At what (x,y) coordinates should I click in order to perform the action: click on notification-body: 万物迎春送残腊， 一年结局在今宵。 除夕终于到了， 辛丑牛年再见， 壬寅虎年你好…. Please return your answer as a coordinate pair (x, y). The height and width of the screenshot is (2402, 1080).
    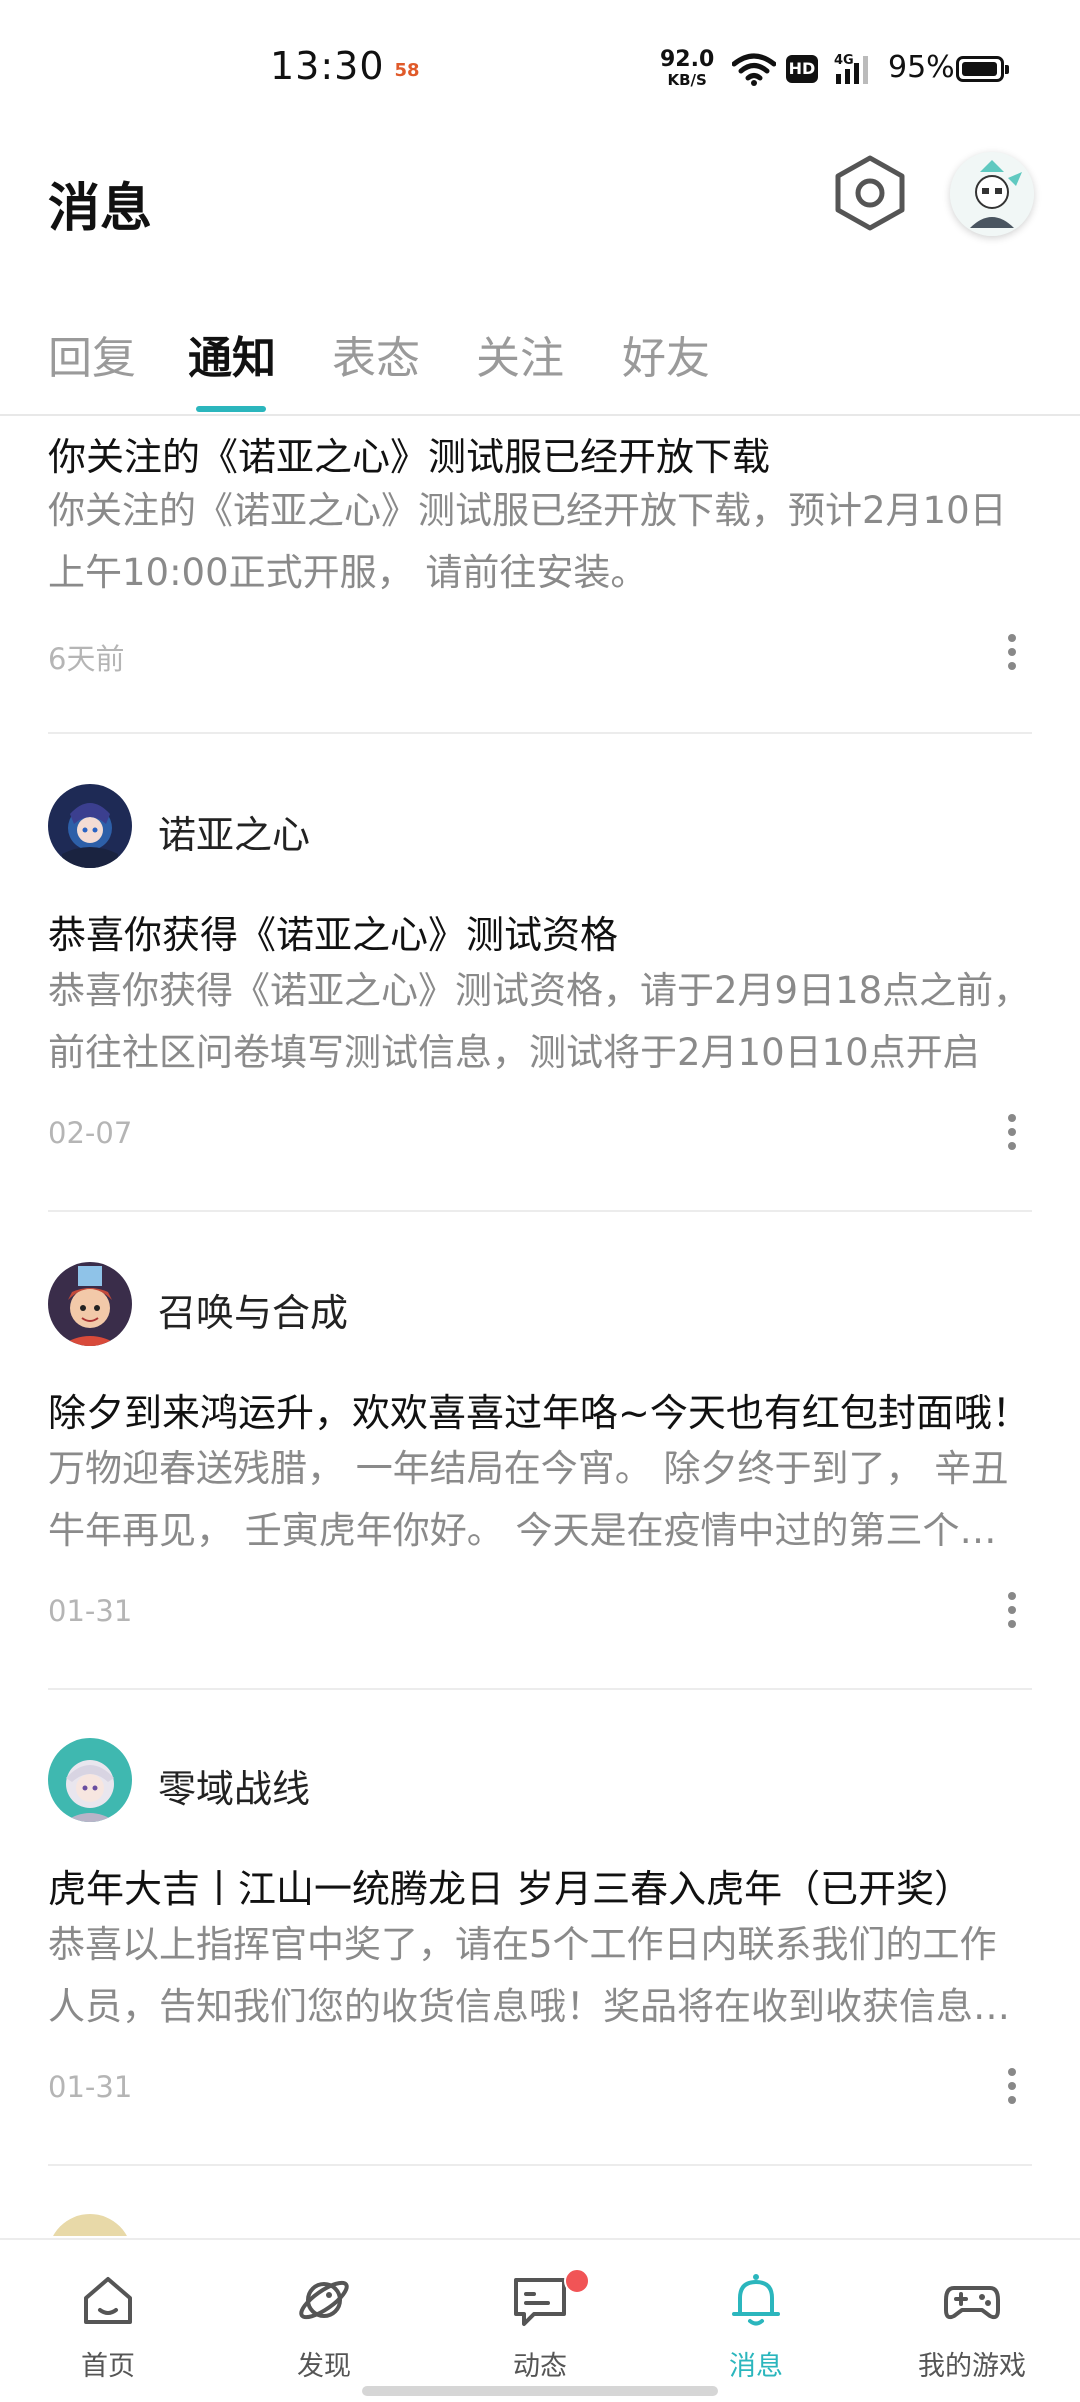
    Looking at the image, I should click on (528, 1499).